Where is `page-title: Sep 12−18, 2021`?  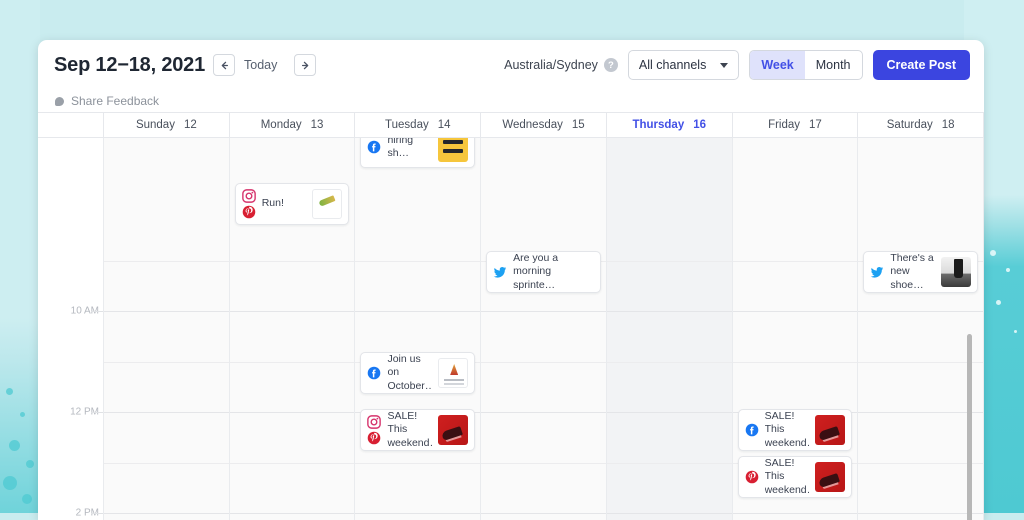
page-title: Sep 12−18, 2021 is located at coordinates (130, 64).